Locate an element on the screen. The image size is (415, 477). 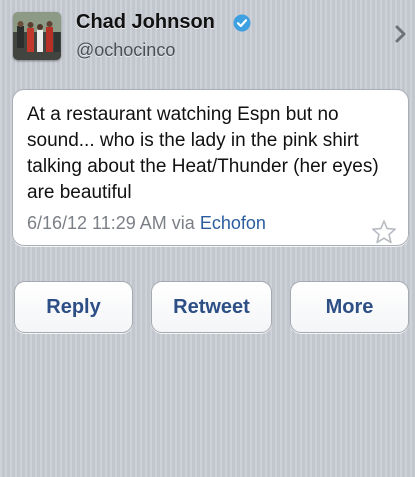
tweet-timestamp: 6/16/12 11:29 AM is located at coordinates (97, 223).